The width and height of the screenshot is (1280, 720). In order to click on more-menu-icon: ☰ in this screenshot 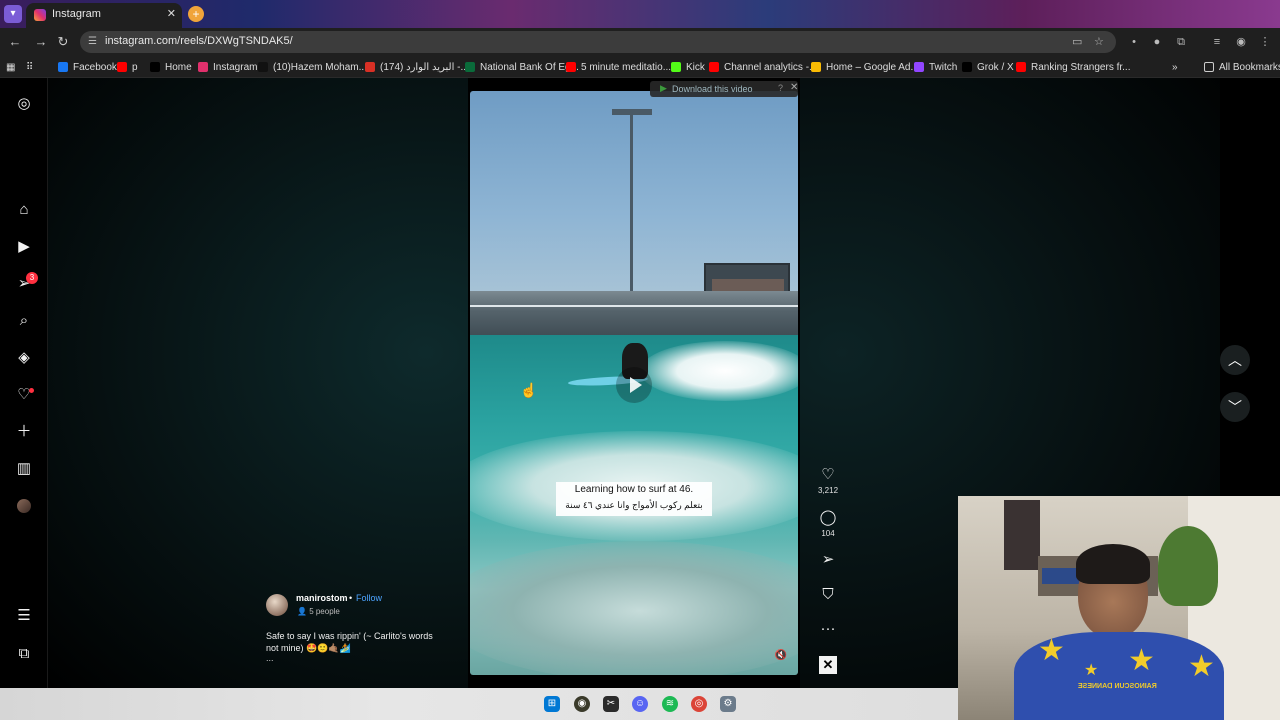, I will do `click(24, 616)`.